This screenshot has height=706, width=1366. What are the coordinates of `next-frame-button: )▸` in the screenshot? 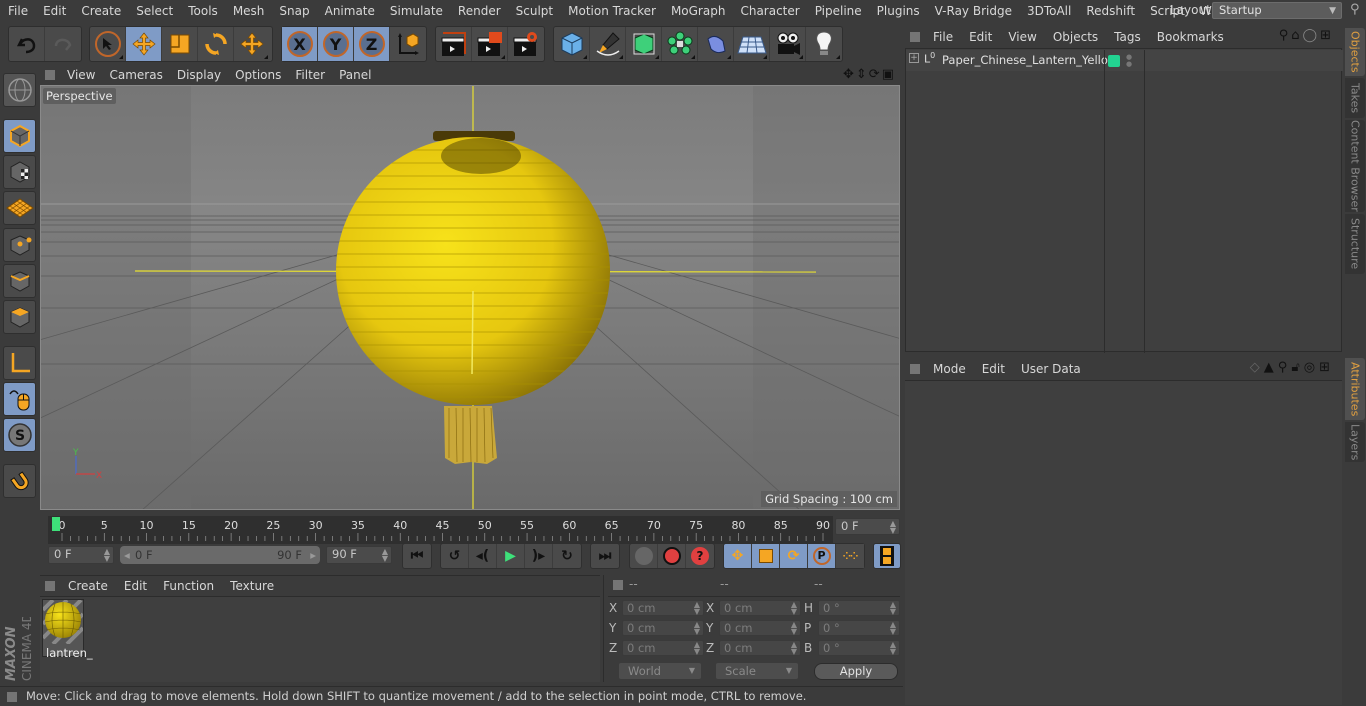 It's located at (539, 556).